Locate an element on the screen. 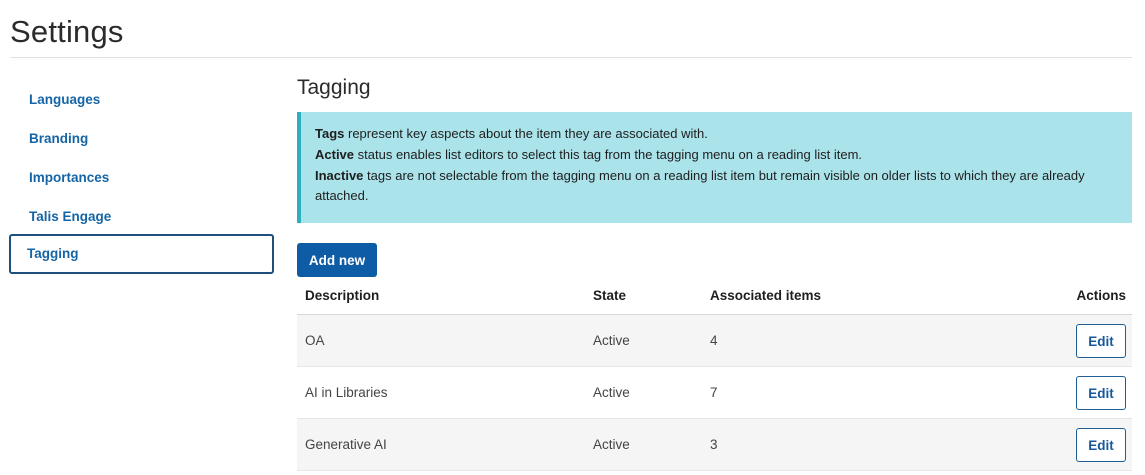  table-row: AI in Libraries Active 7 Edit is located at coordinates (714, 393).